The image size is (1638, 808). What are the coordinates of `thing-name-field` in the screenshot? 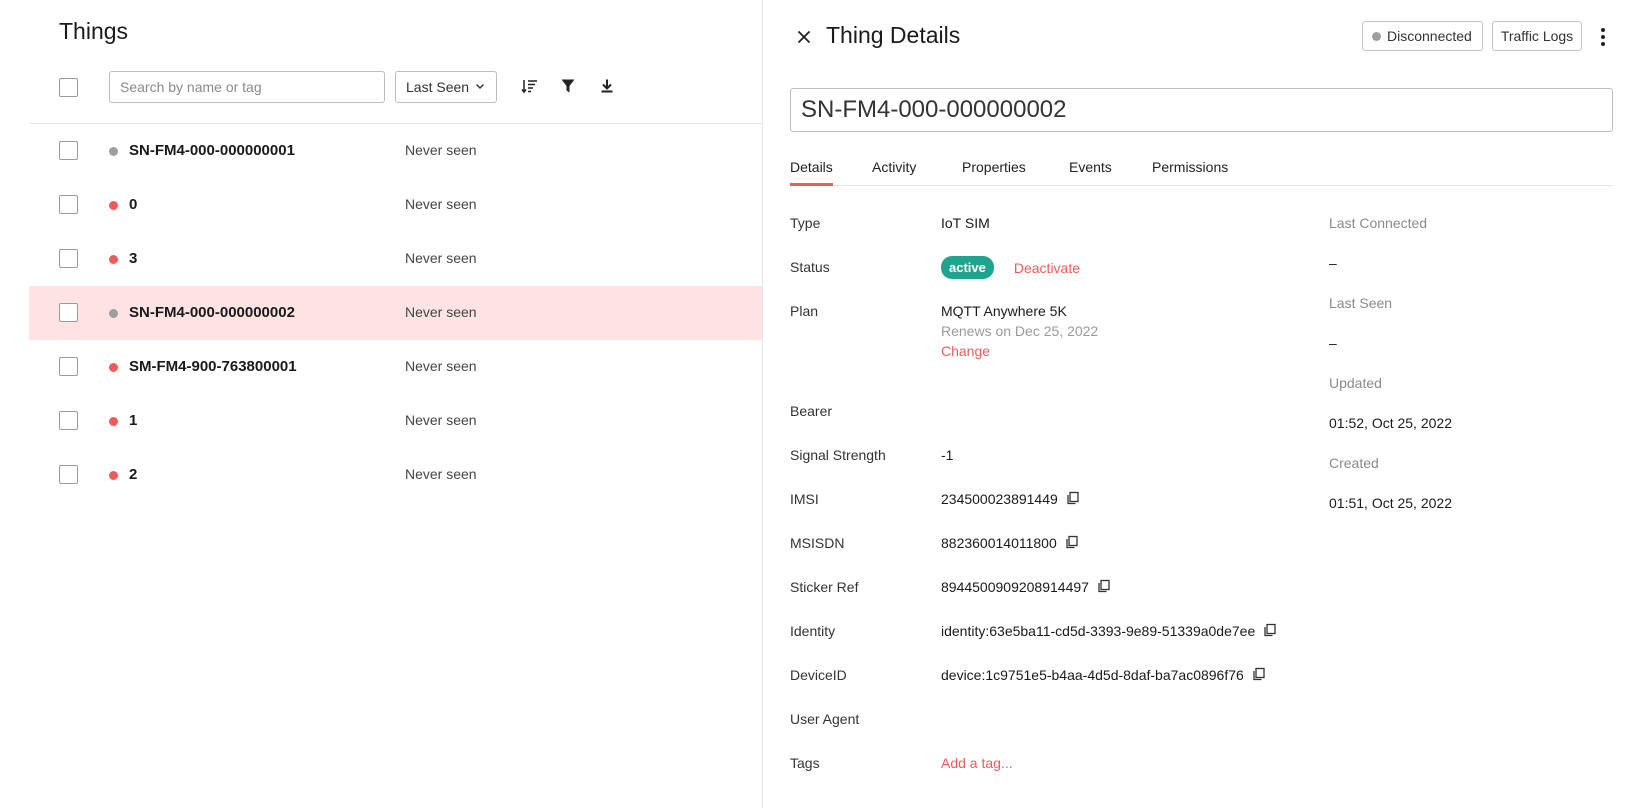 It's located at (1201, 110).